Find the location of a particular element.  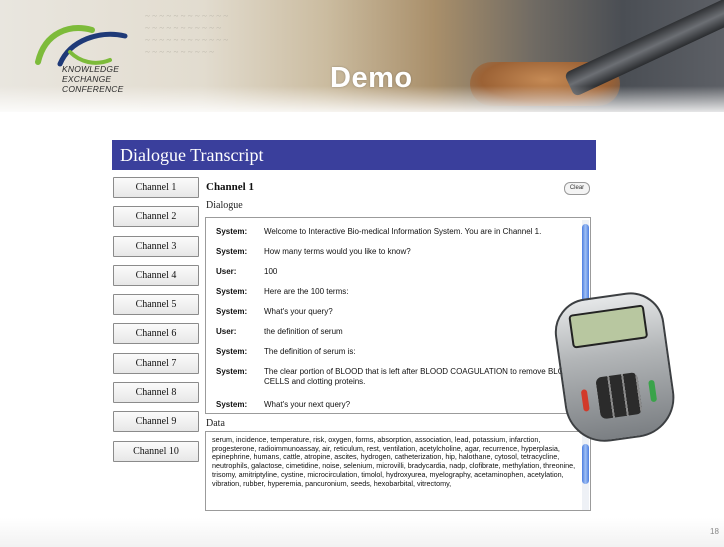

slide-title: Demo is located at coordinates (371, 78).